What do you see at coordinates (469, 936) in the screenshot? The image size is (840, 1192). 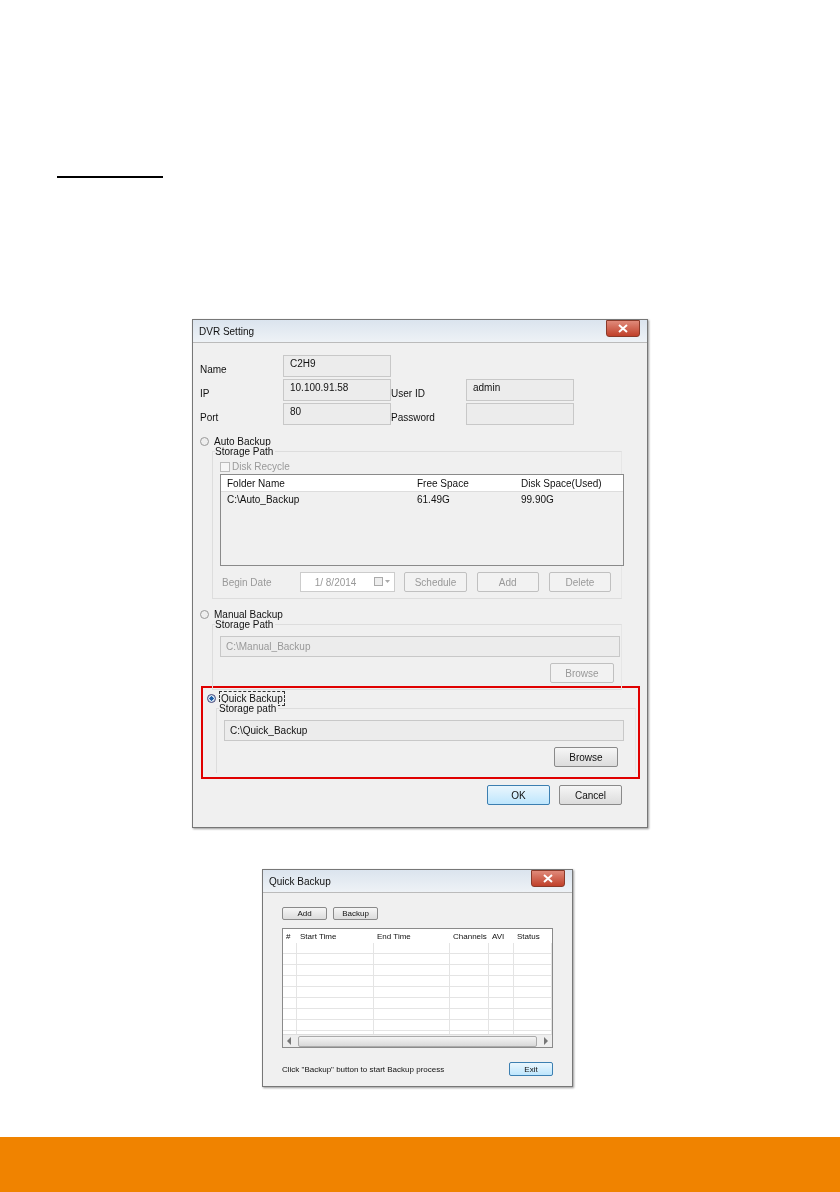 I see `column-header: Channels` at bounding box center [469, 936].